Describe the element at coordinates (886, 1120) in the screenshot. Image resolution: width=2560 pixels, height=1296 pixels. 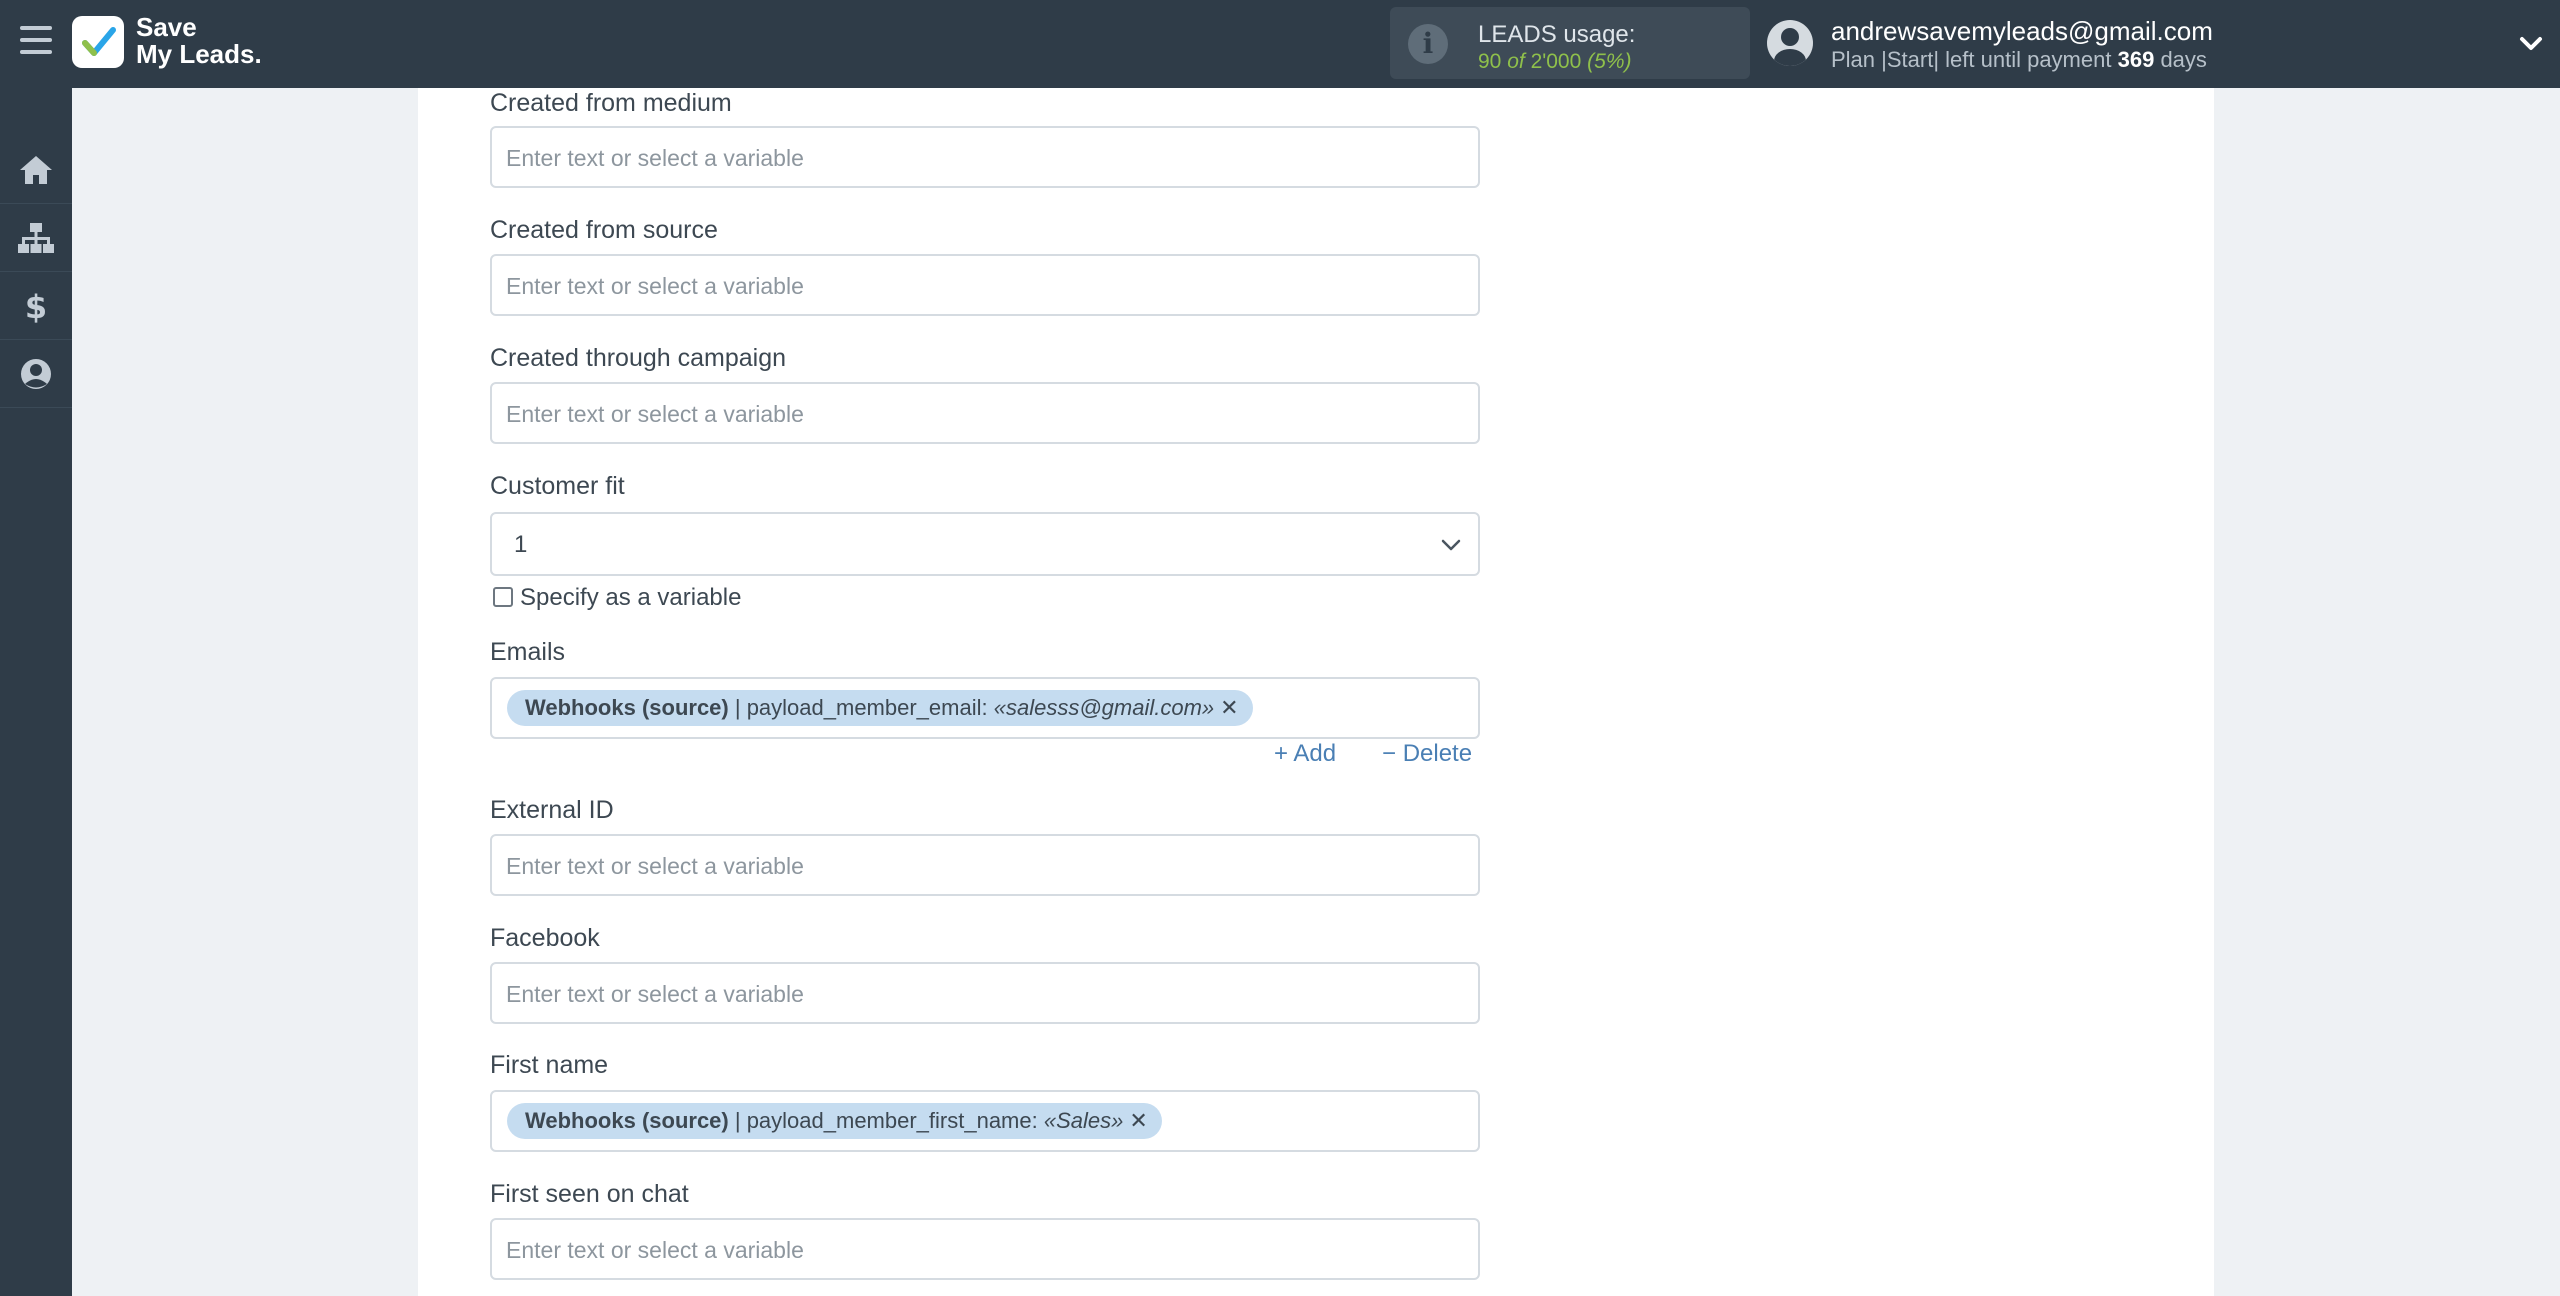
I see `tag-field: | payload_member_first_name:` at that location.